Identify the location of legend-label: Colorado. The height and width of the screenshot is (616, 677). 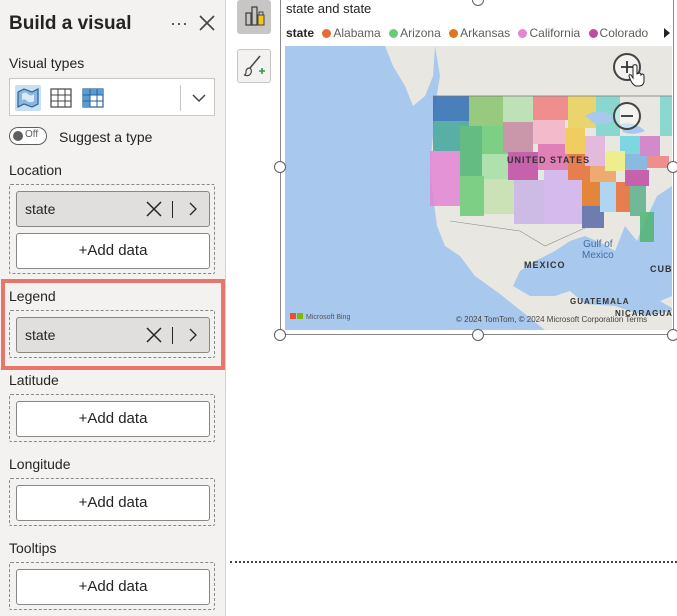
(624, 33).